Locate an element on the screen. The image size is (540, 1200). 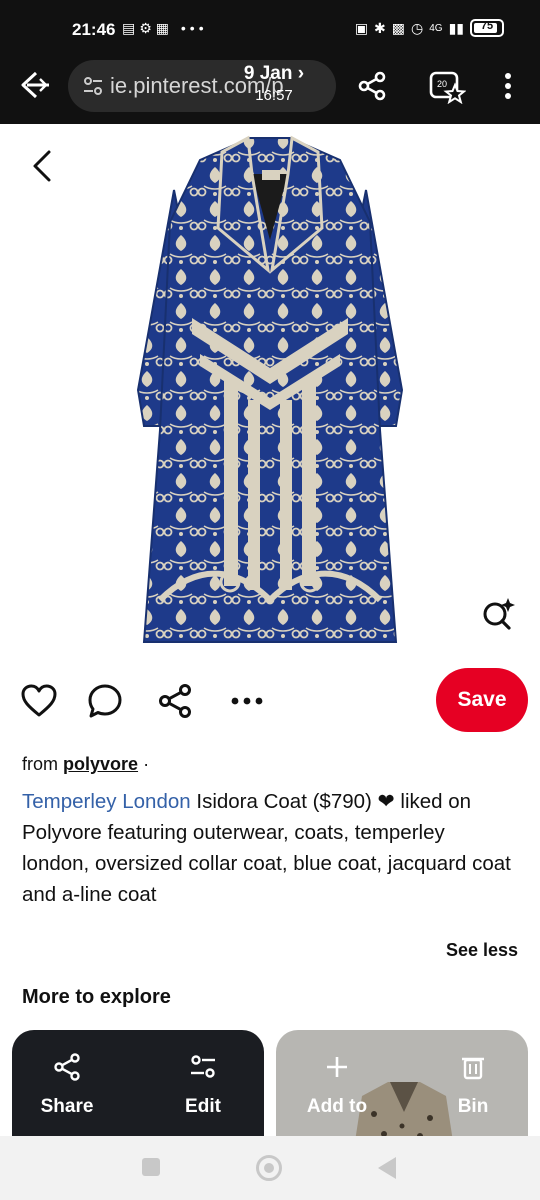
brand-link: Temperley London is located at coordinates (106, 801).